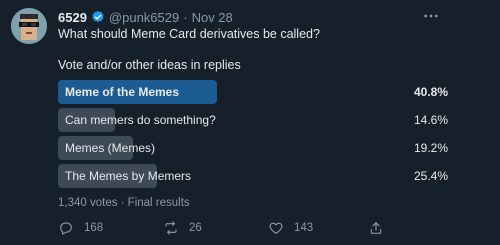 This screenshot has width=500, height=245. Describe the element at coordinates (253, 92) in the screenshot. I see `poll-option: Meme of the Memes 40.8%` at that location.